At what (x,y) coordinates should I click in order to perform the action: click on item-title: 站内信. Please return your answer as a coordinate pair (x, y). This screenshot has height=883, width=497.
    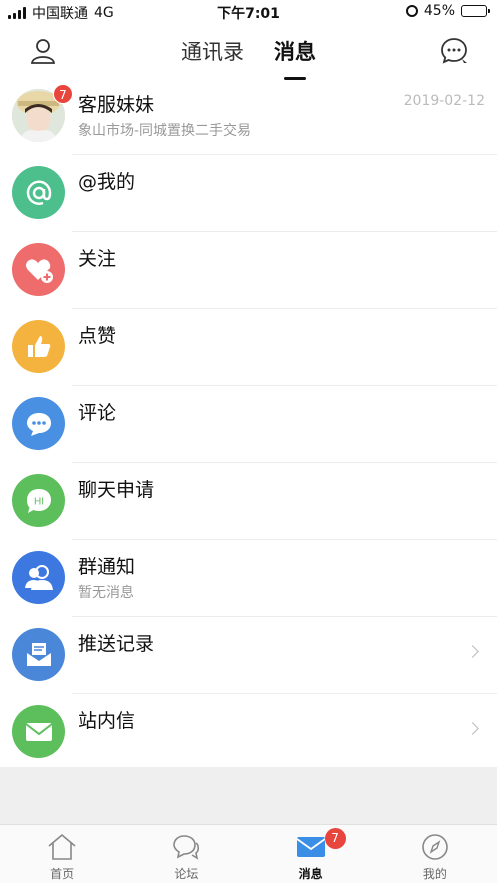
    Looking at the image, I should click on (107, 721).